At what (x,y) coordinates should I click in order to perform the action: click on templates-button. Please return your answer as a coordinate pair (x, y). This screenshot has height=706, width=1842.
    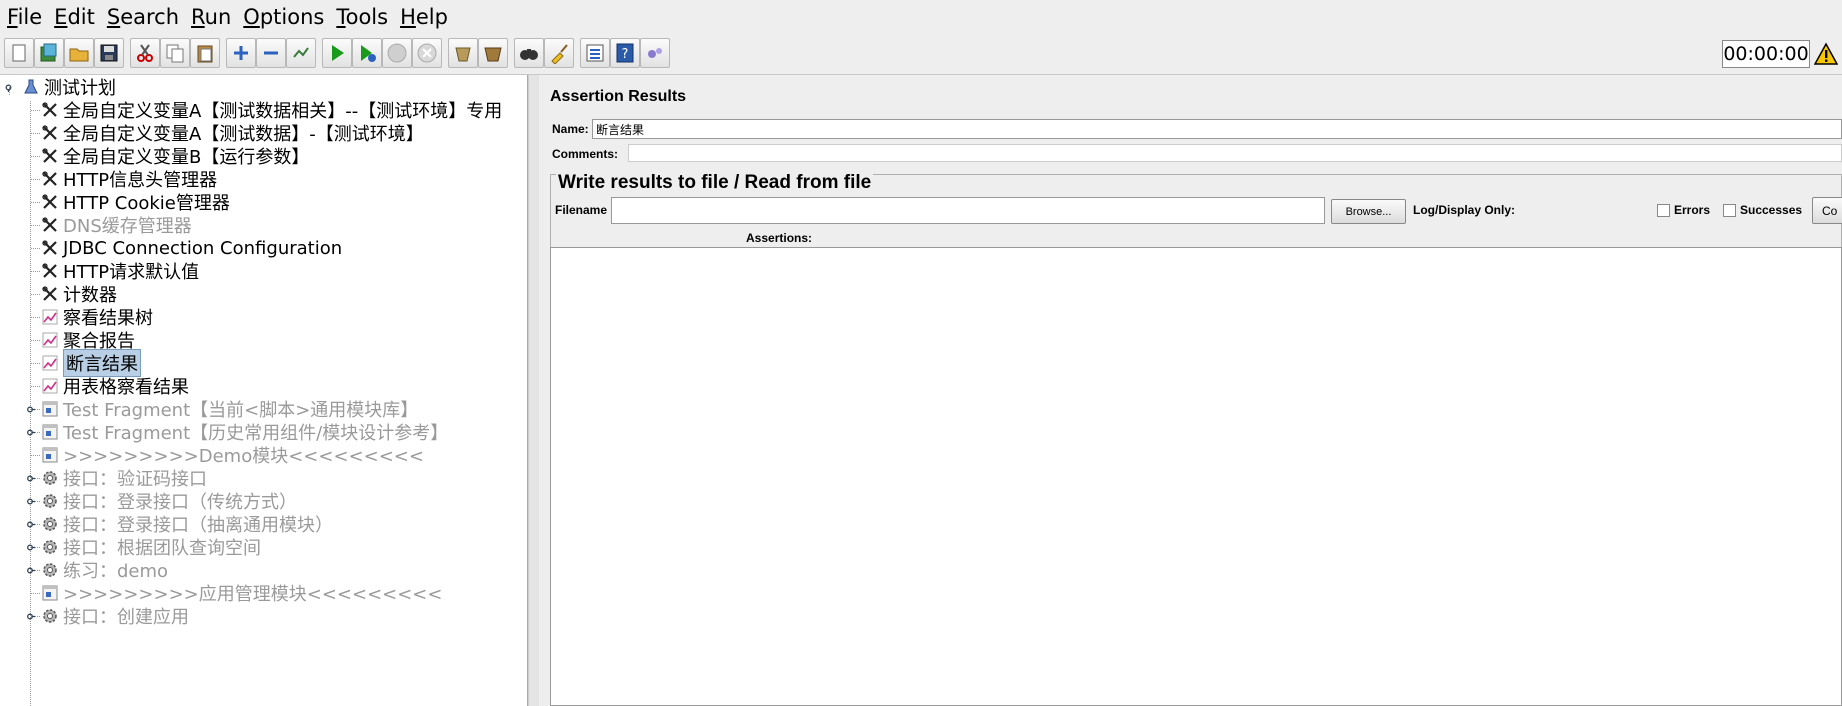
    Looking at the image, I should click on (49, 53).